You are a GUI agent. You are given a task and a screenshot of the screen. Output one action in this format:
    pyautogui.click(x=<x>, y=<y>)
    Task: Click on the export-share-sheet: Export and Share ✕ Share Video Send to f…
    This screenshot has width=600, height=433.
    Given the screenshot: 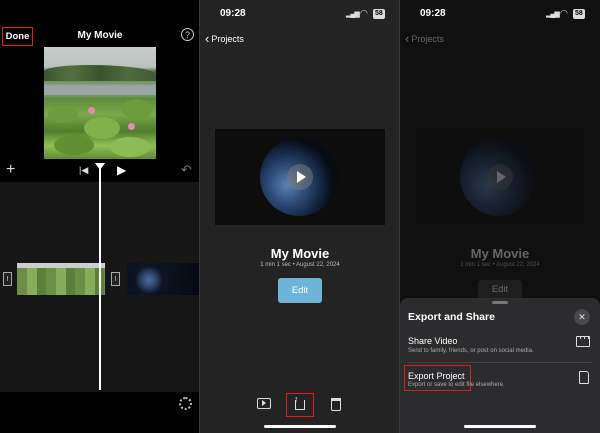 What is the action you would take?
    pyautogui.click(x=500, y=365)
    